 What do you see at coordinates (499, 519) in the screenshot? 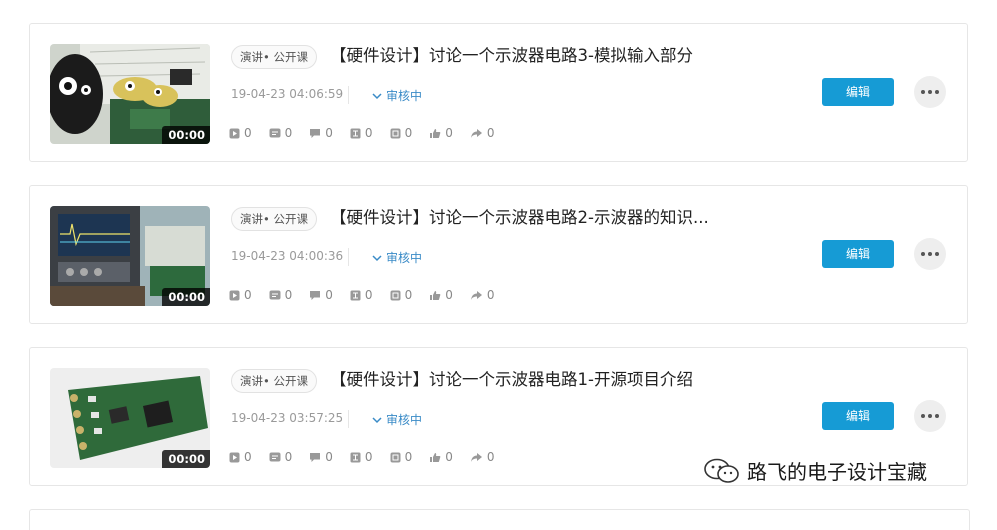
I see `video-card-partial` at bounding box center [499, 519].